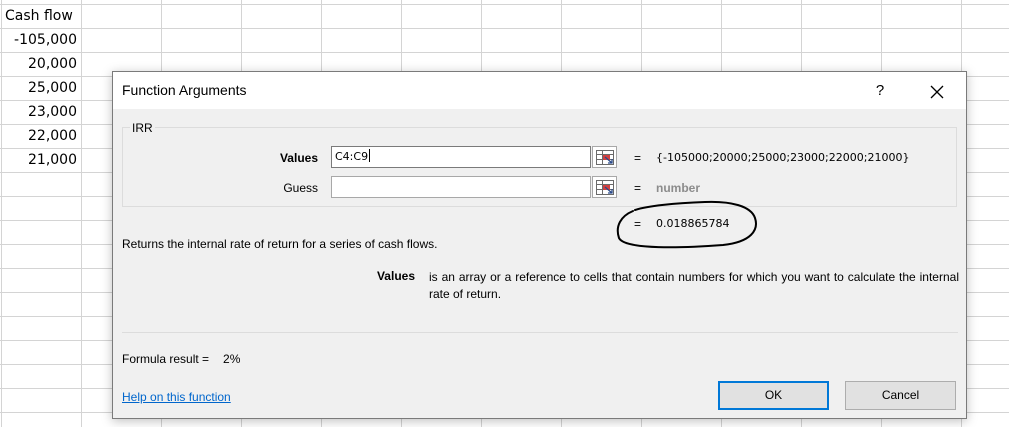 The width and height of the screenshot is (1009, 427). I want to click on close-button, so click(937, 91).